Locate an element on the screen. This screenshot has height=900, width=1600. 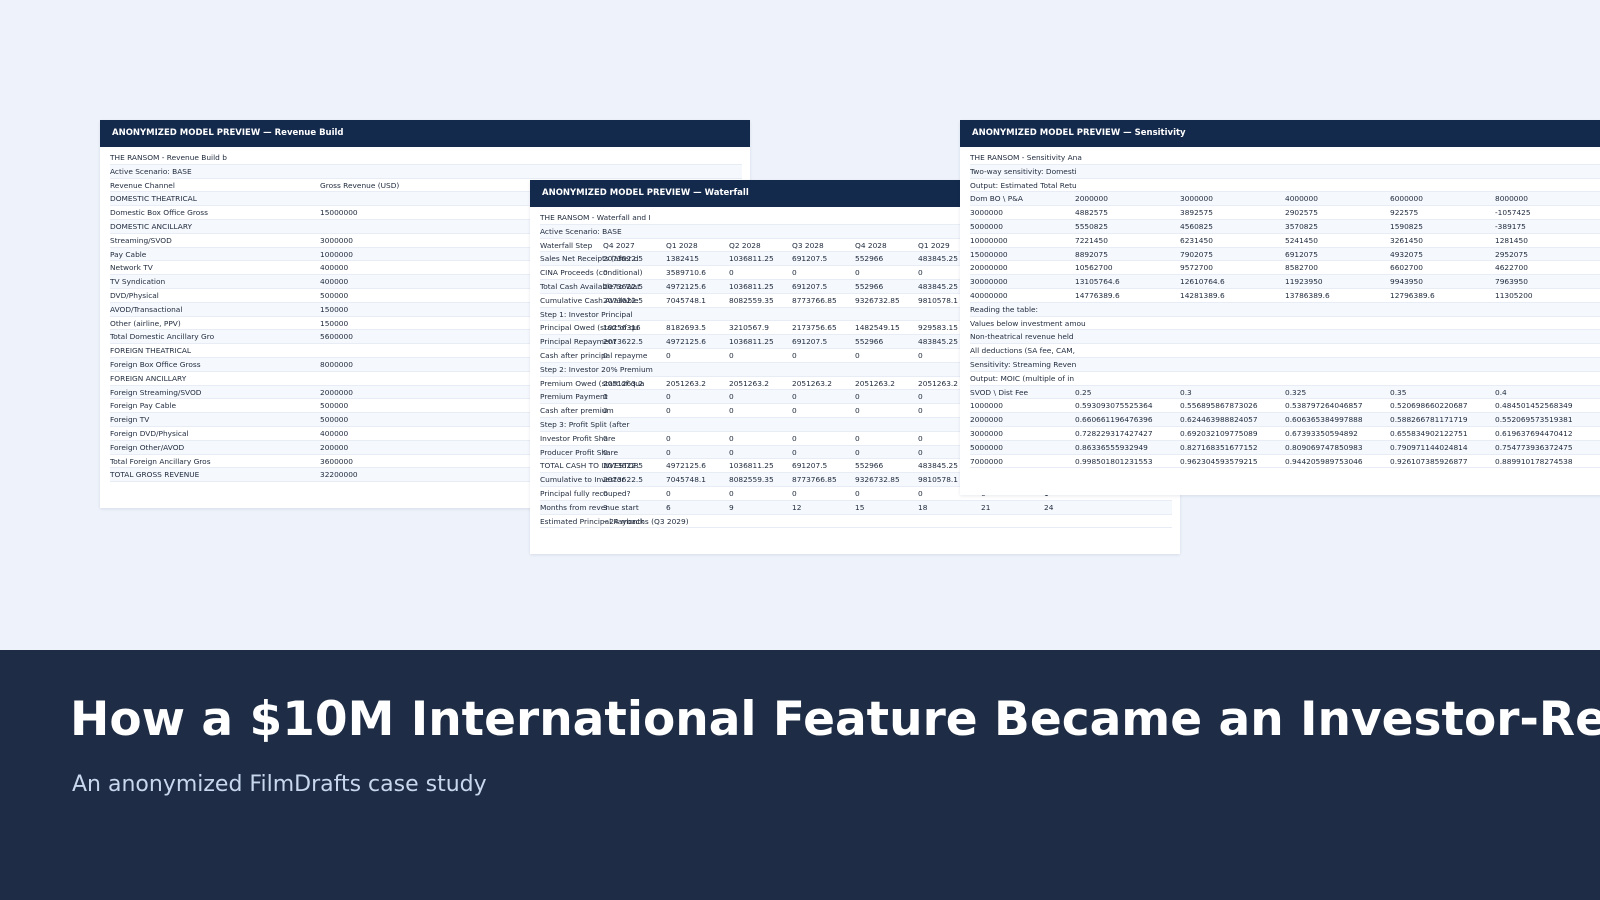
table-cell: 30000000 is located at coordinates (989, 282).